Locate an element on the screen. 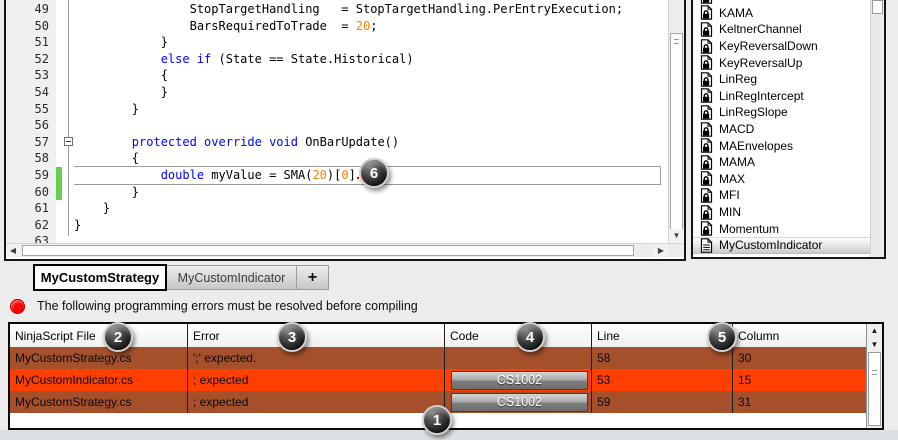  tab-bar: MyCustomStrategy MyCustomIndicator + is located at coordinates (449, 278).